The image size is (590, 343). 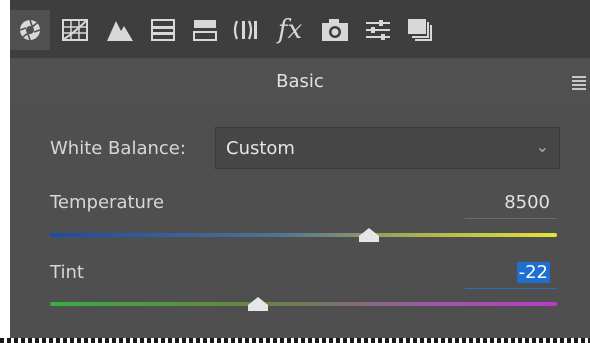 What do you see at coordinates (511, 288) in the screenshot?
I see `tint-value-underline` at bounding box center [511, 288].